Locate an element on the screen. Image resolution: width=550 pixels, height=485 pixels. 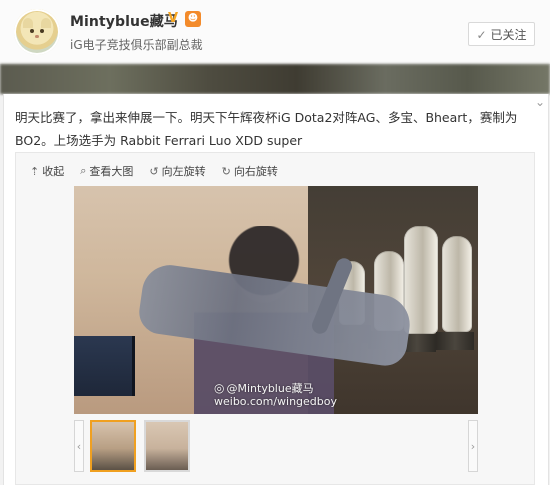
zoom-icon: ⌕ is located at coordinates (83, 170).